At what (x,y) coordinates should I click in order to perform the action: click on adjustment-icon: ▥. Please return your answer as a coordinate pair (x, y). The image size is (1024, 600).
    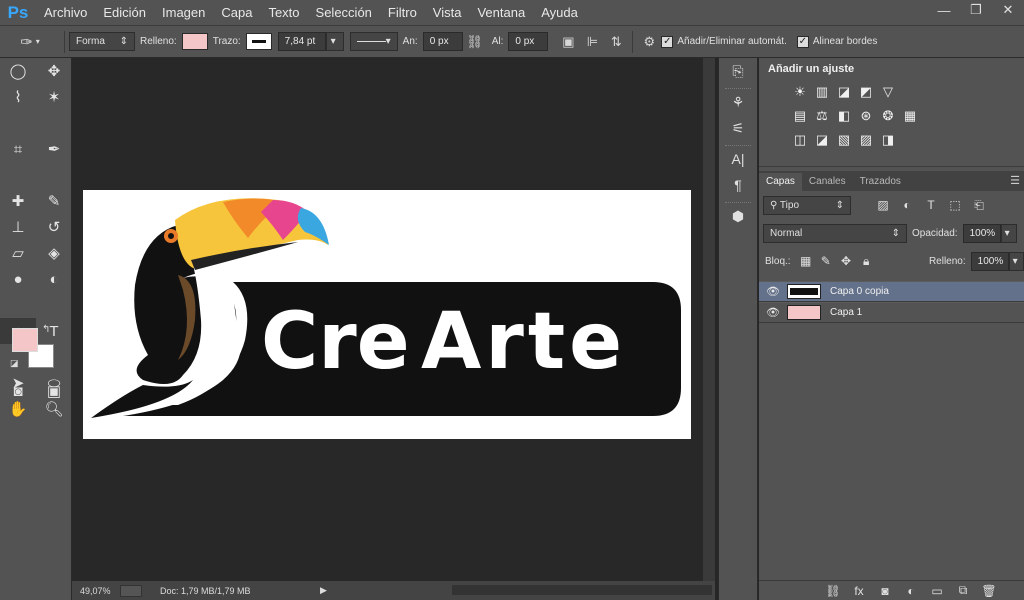
    Looking at the image, I should click on (822, 91).